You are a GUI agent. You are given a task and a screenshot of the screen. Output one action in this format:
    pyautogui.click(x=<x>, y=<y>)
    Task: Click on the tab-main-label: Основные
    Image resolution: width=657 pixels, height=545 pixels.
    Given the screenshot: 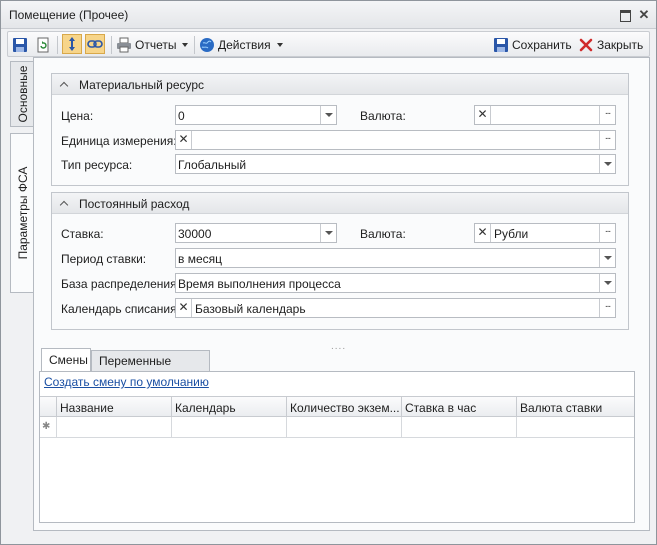 What is the action you would take?
    pyautogui.click(x=22, y=94)
    